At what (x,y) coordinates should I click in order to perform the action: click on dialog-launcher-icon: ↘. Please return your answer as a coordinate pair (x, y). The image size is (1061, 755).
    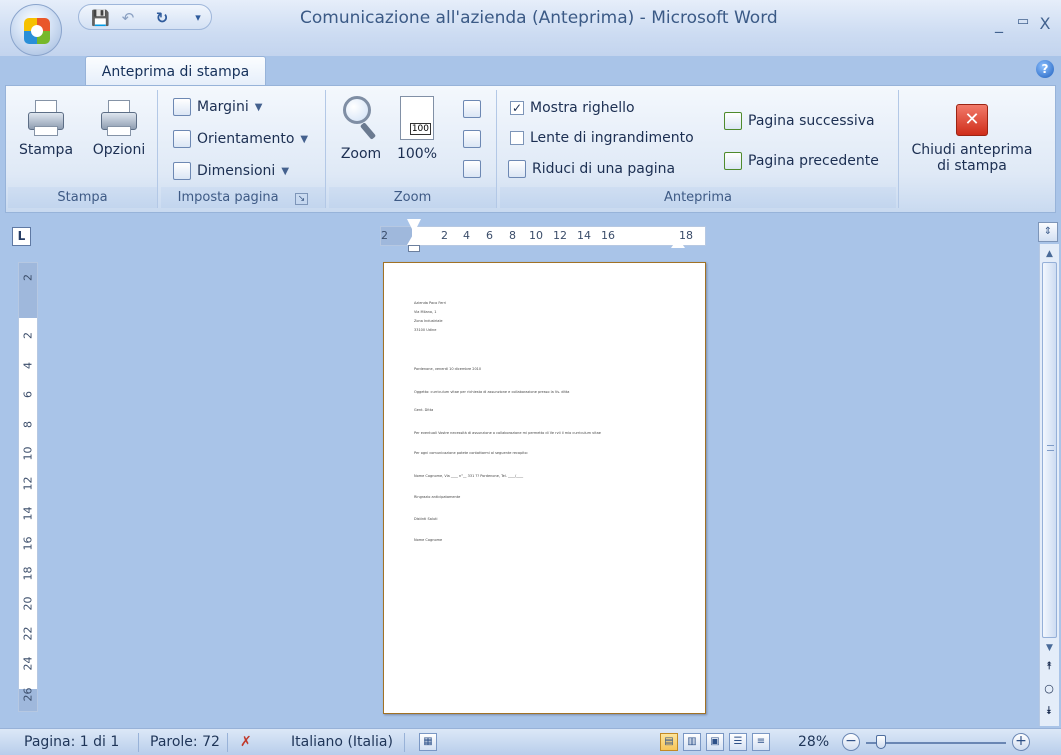
    Looking at the image, I should click on (301, 199).